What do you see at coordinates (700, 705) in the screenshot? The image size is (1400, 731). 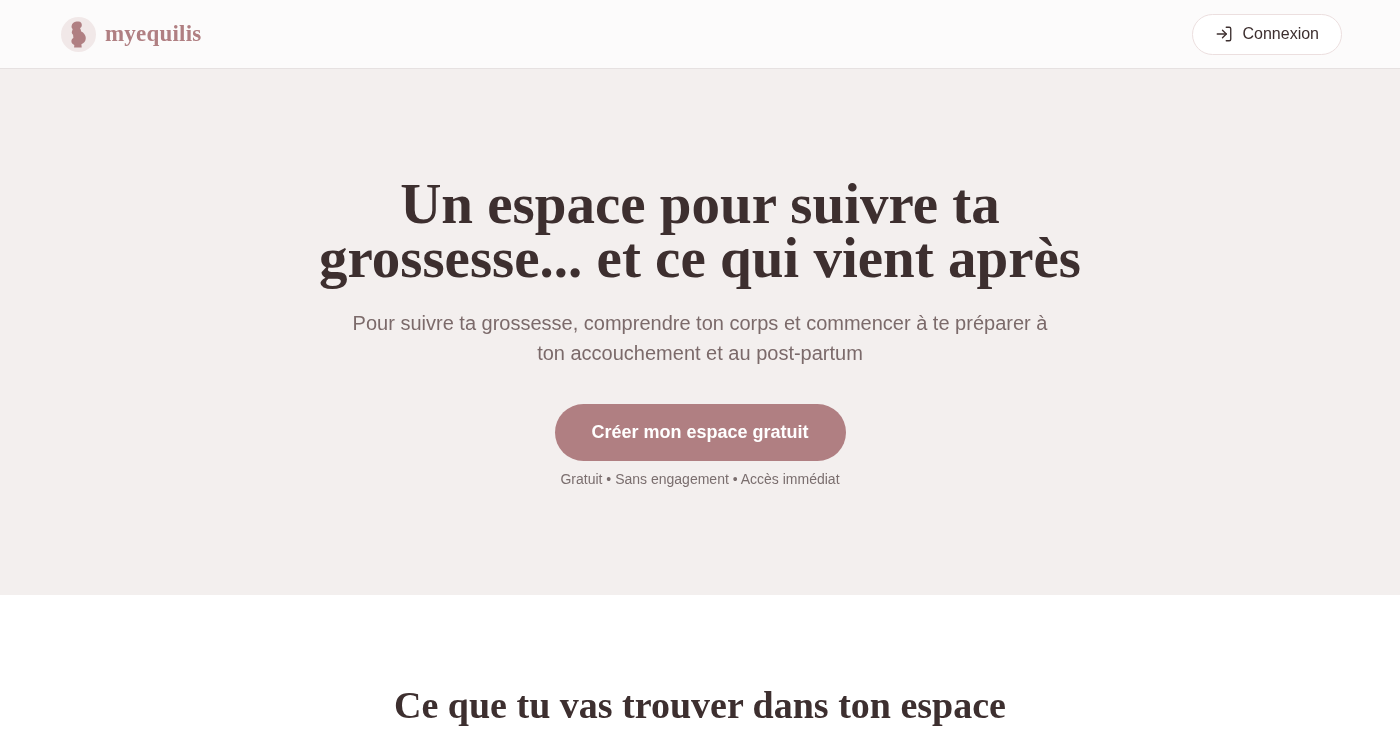 I see `section-title: Ce que tu vas trouver dans ton espace` at bounding box center [700, 705].